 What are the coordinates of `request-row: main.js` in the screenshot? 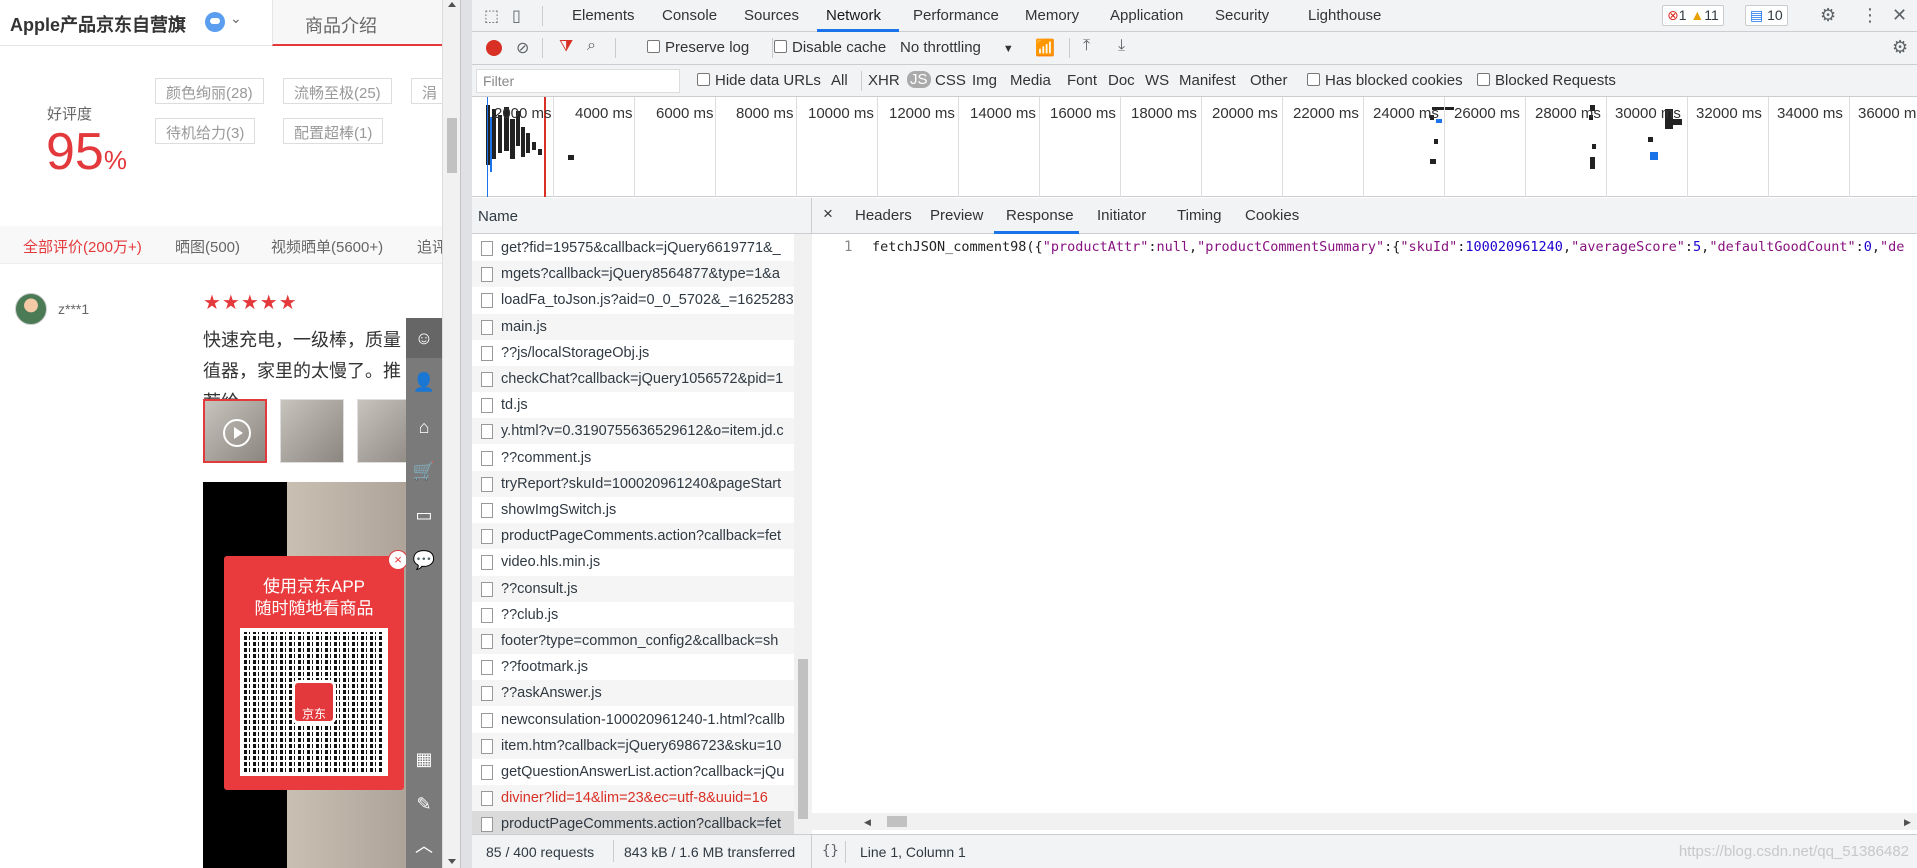 It's located at (633, 326).